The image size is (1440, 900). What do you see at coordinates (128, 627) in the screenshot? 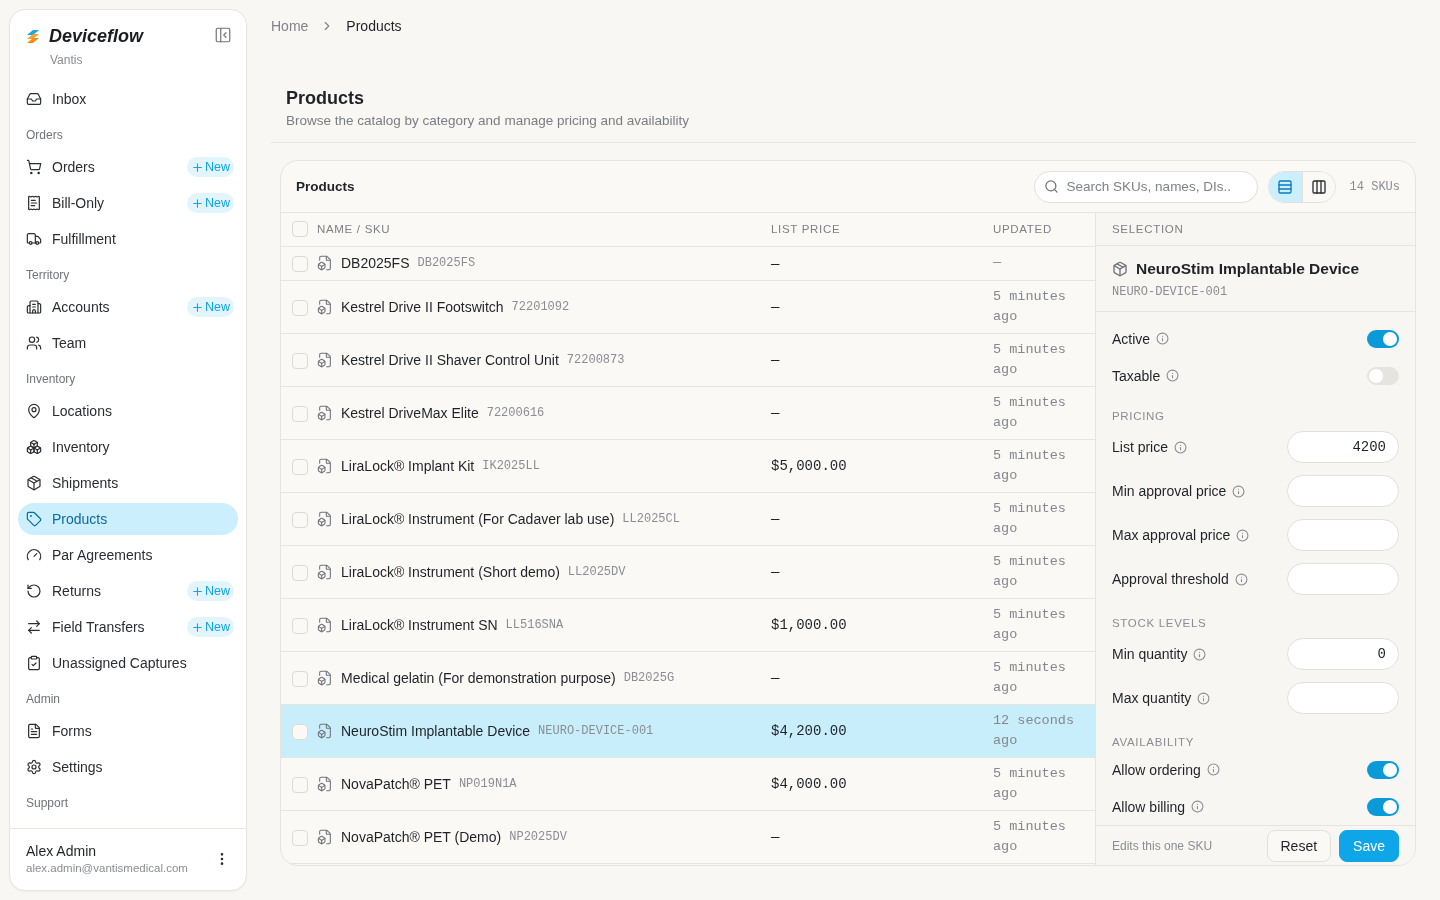
I see `nav-item: Field Transfers New` at bounding box center [128, 627].